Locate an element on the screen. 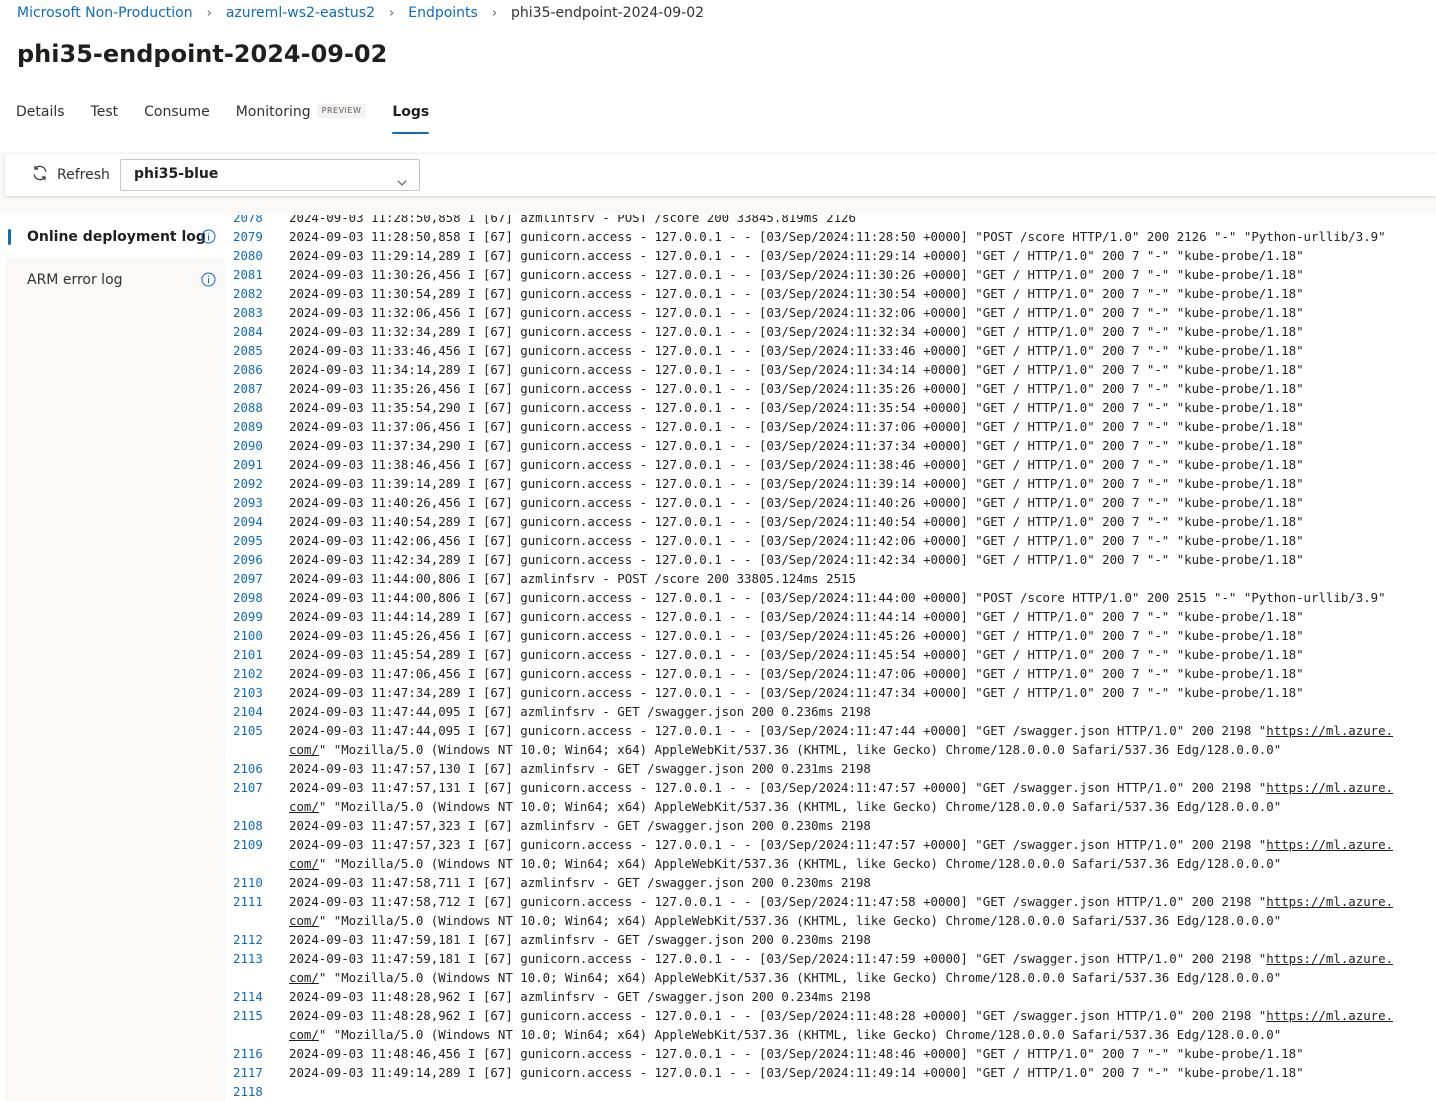 The height and width of the screenshot is (1101, 1436). sidebar-item-label: Online deployment log is located at coordinates (116, 236).